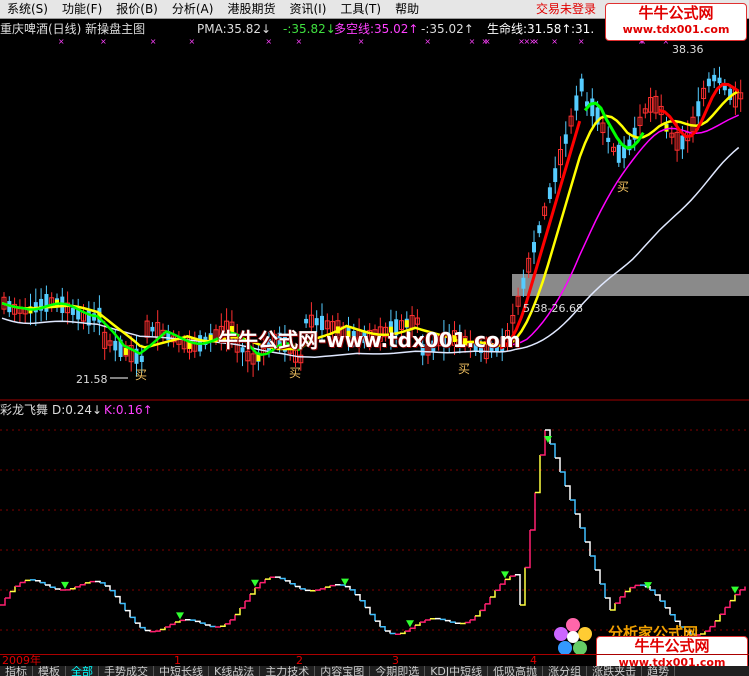 The image size is (749, 676). What do you see at coordinates (566, 9) in the screenshot?
I see `trade-login-status: 交易未登录` at bounding box center [566, 9].